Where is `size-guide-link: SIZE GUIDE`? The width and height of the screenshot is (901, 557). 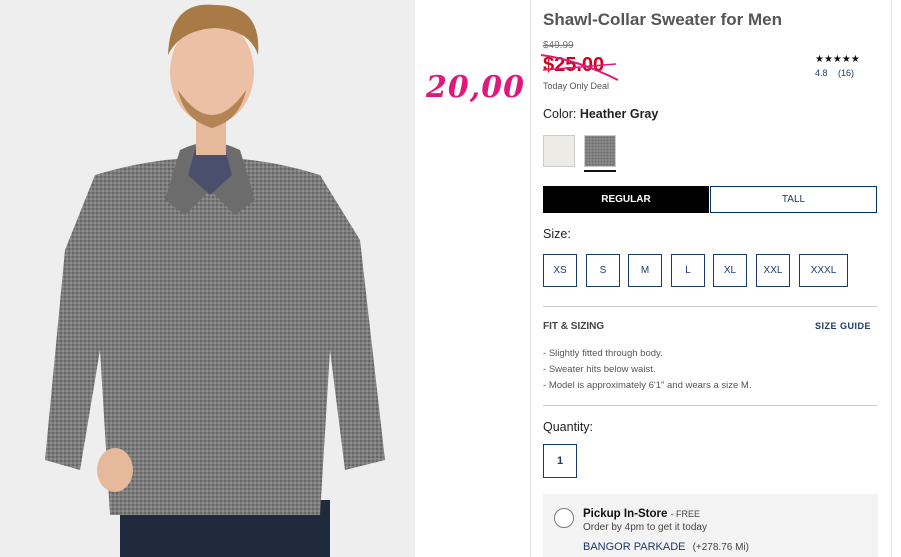
size-guide-link: SIZE GUIDE is located at coordinates (843, 326).